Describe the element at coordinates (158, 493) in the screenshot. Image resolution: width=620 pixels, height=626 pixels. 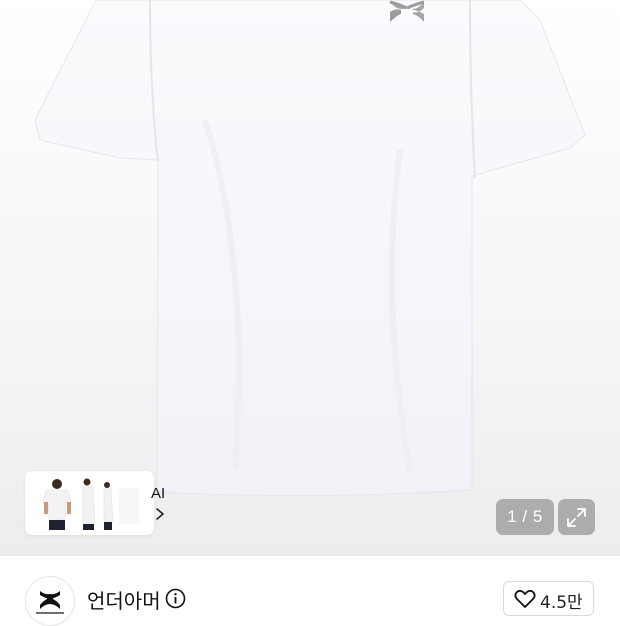
I see `ai-label: AI` at that location.